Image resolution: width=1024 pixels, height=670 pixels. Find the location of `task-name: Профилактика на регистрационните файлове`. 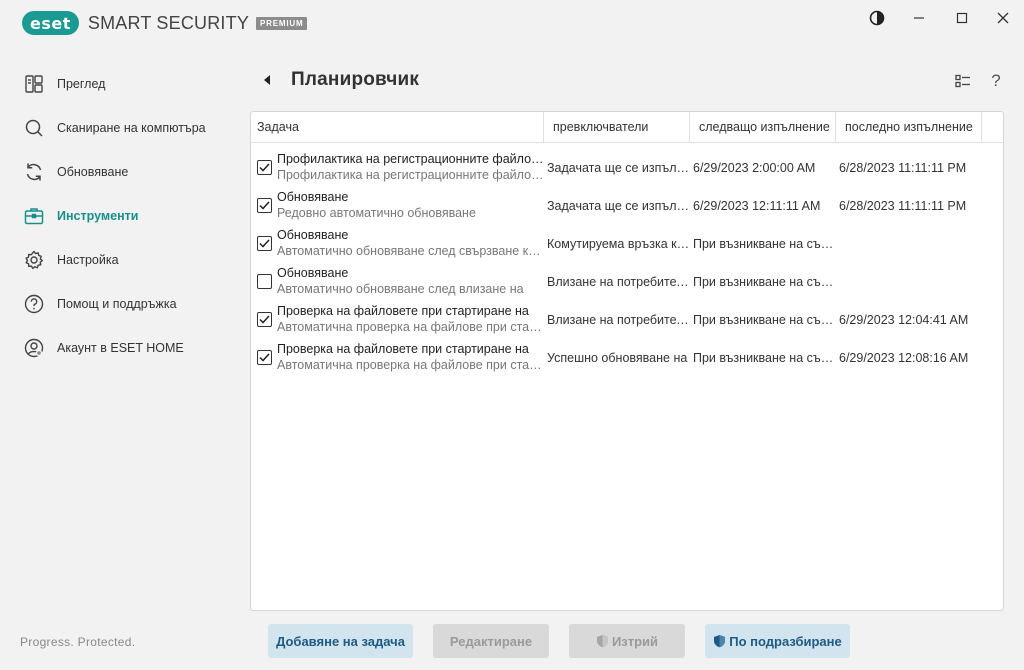

task-name: Профилактика на регистрационните файлове is located at coordinates (410, 159).